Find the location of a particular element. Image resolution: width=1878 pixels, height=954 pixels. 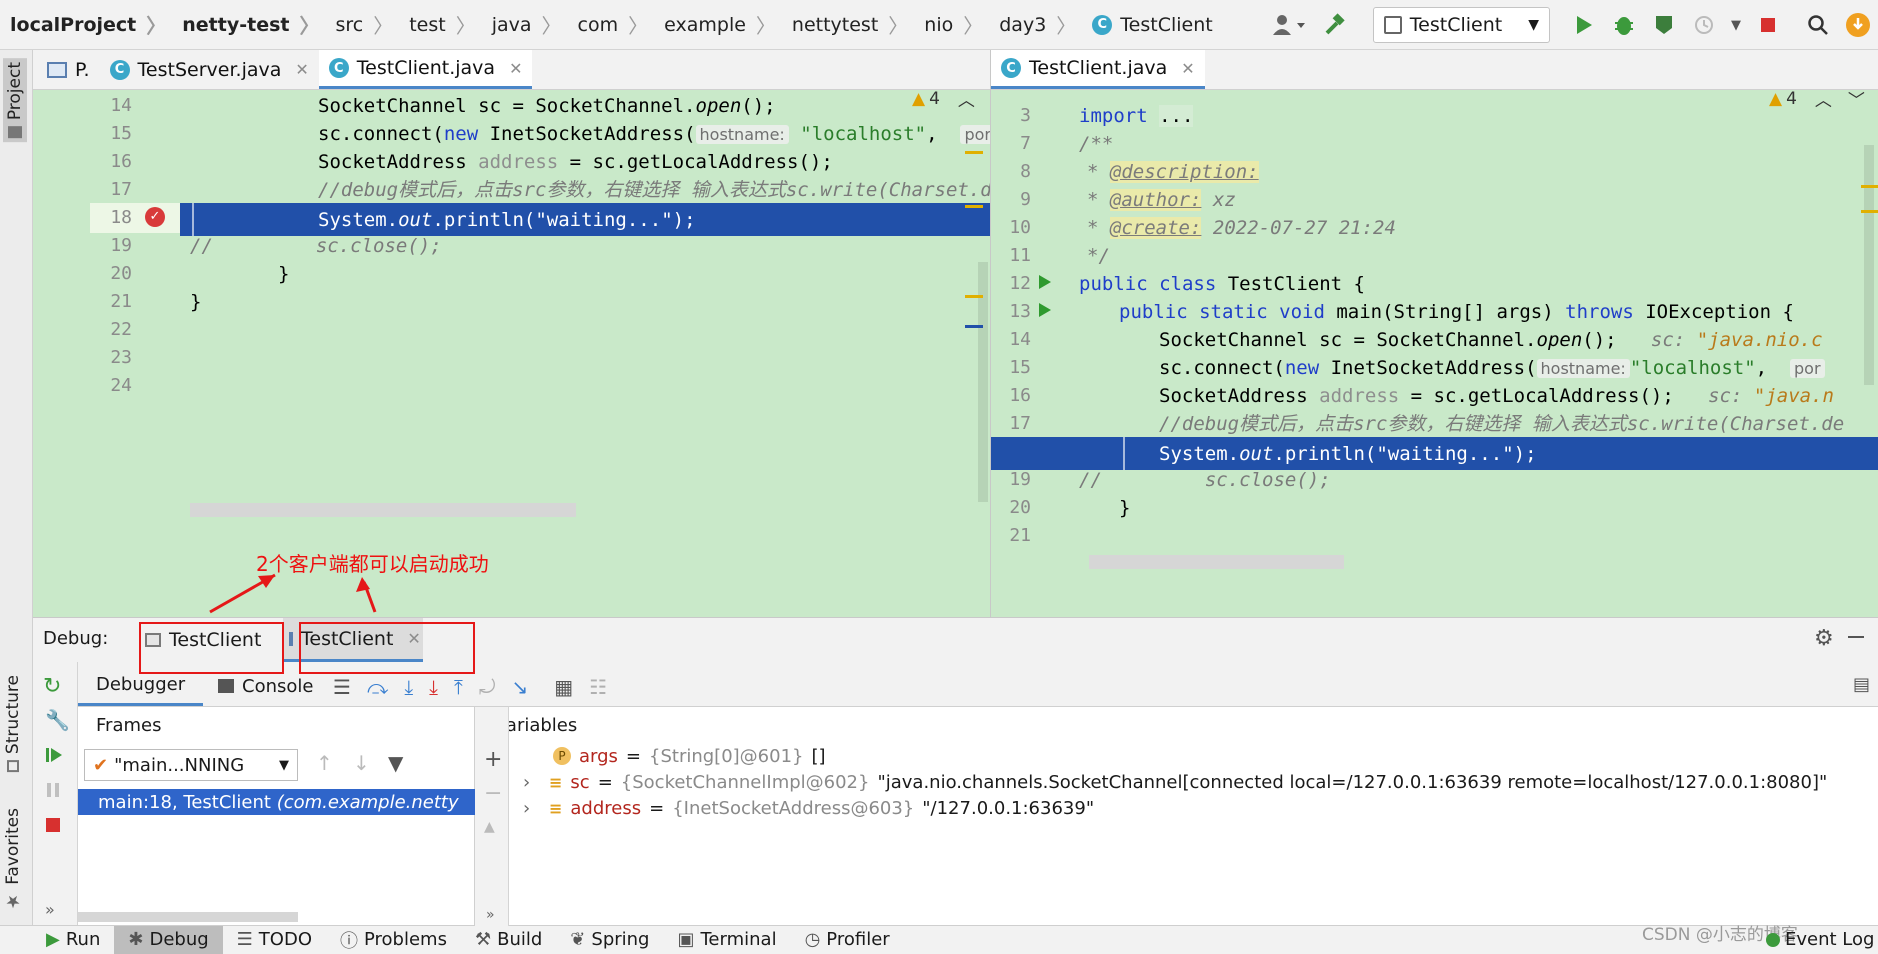

breadcrumb-module: netty-test 〉 is located at coordinates (248, 25).